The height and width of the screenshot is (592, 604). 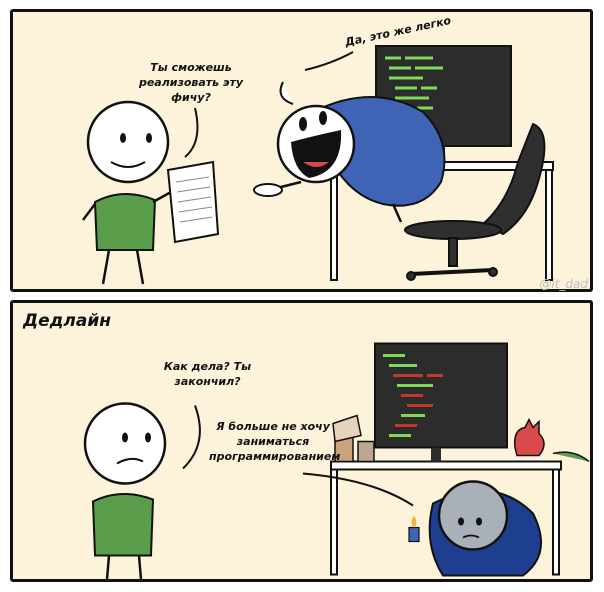 I want to click on developer-character-sad, so click(x=475, y=528).